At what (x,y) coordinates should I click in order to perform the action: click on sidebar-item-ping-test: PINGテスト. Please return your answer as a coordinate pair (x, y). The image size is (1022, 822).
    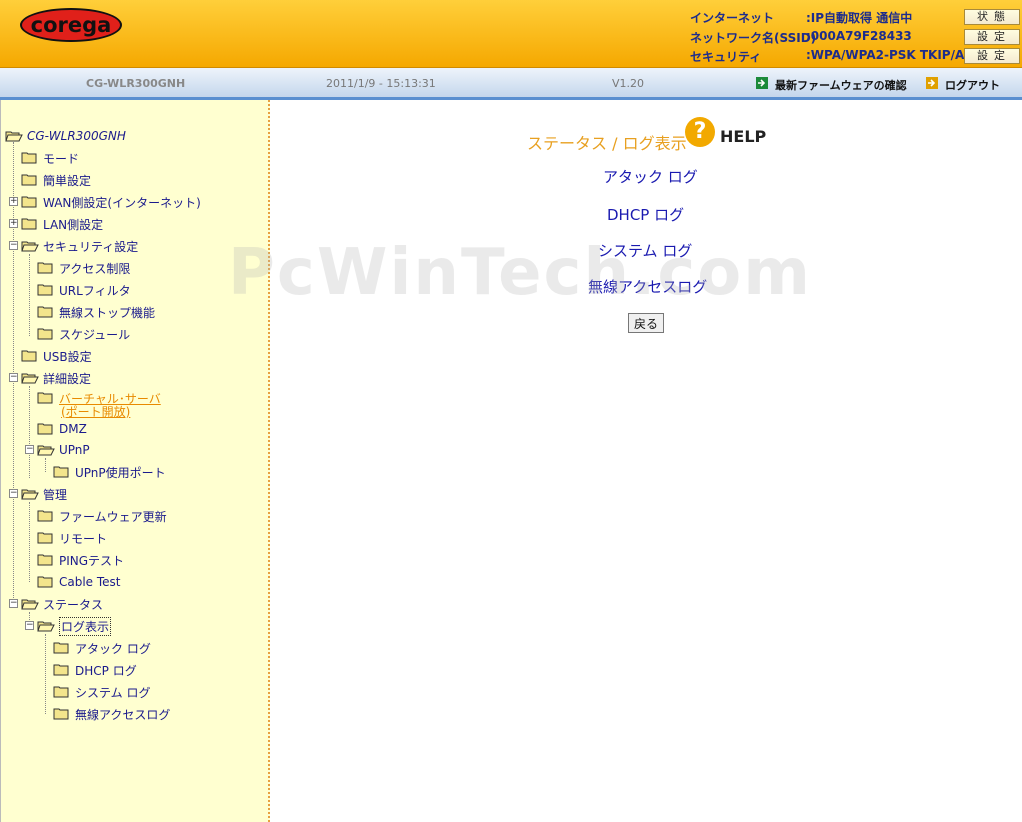
    Looking at the image, I should click on (80, 560).